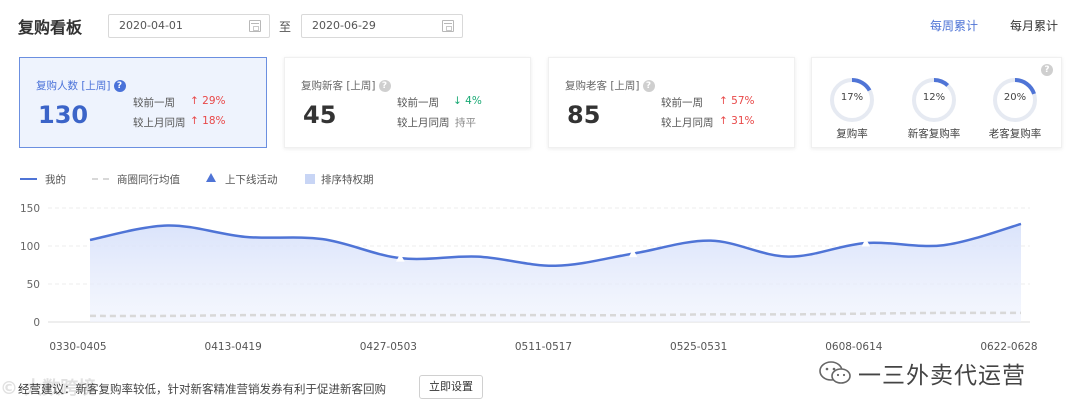  I want to click on y-tick-label: 150, so click(30, 209).